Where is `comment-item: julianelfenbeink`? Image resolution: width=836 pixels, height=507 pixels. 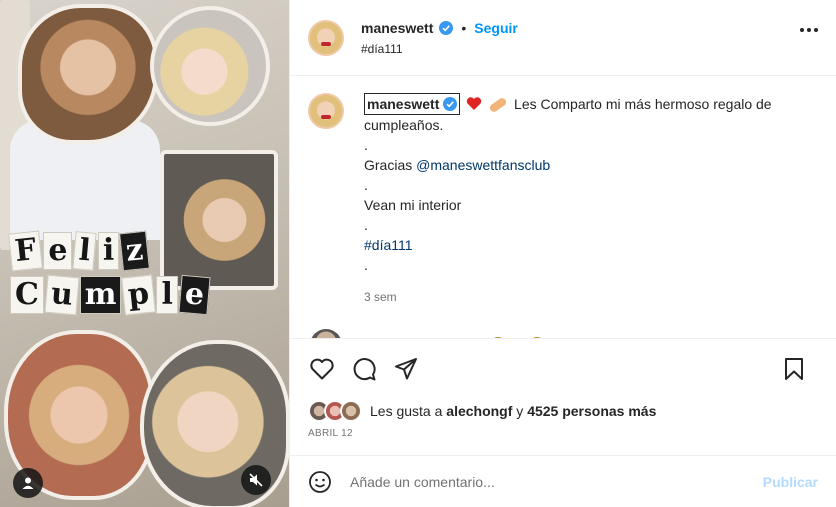
comment-item: julianelfenbeink is located at coordinates (563, 333).